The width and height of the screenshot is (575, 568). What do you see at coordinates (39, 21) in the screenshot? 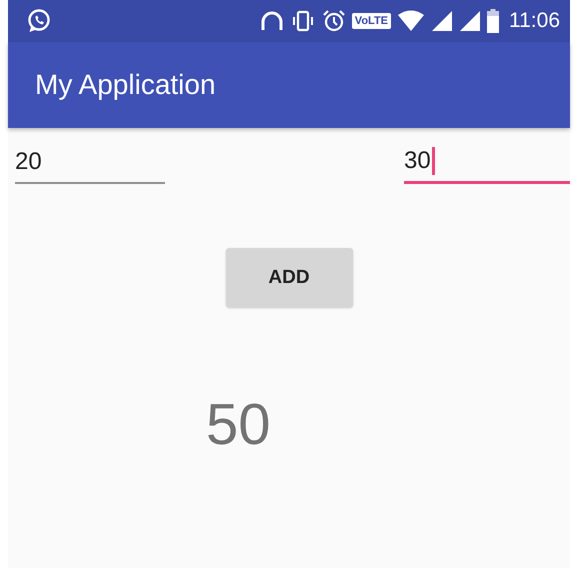
I see `chat-bubble-icon` at bounding box center [39, 21].